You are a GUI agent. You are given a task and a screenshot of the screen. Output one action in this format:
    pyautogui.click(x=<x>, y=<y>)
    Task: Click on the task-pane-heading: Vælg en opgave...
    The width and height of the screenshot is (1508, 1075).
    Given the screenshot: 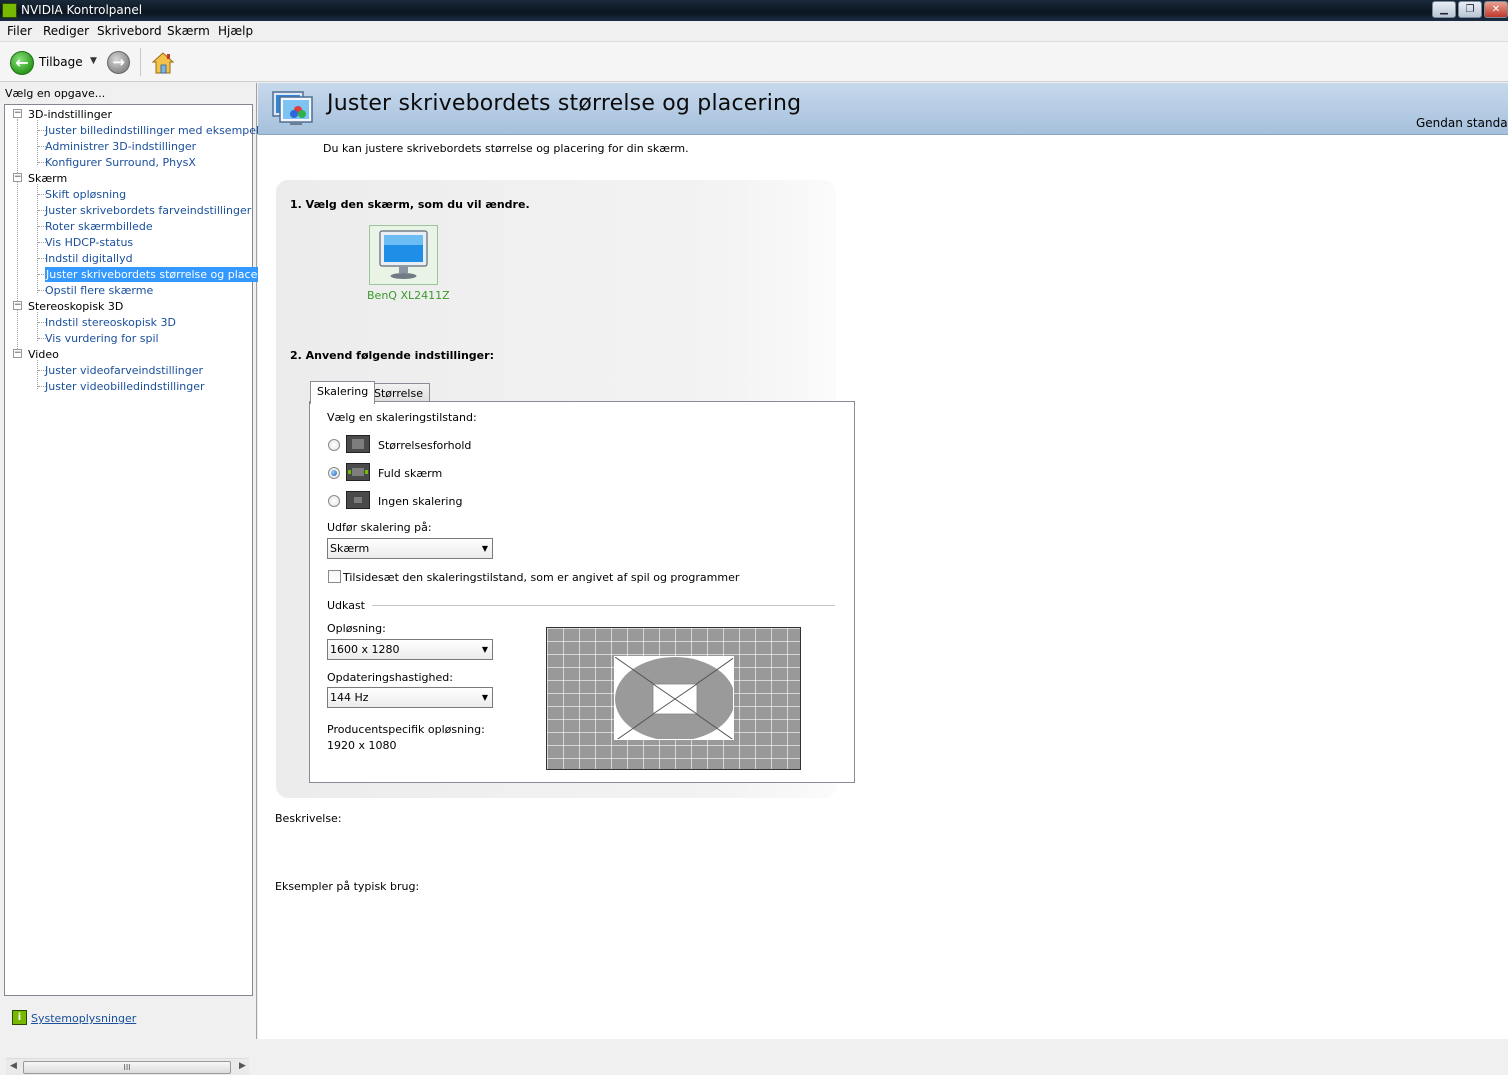 What is the action you would take?
    pyautogui.click(x=55, y=93)
    